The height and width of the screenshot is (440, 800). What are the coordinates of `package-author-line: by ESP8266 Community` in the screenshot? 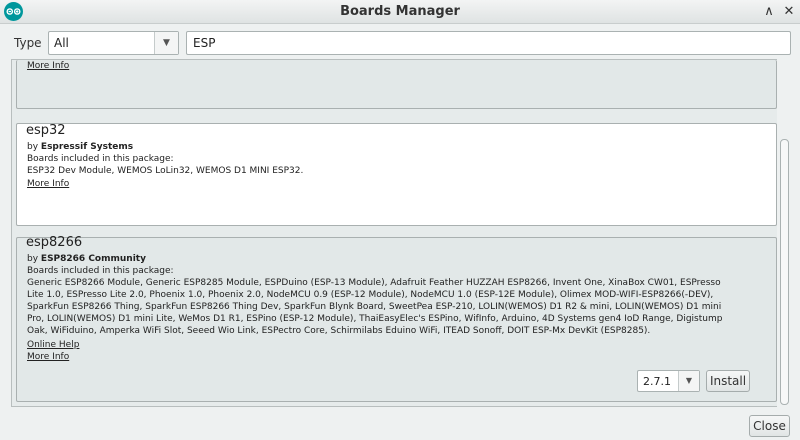 It's located at (86, 259).